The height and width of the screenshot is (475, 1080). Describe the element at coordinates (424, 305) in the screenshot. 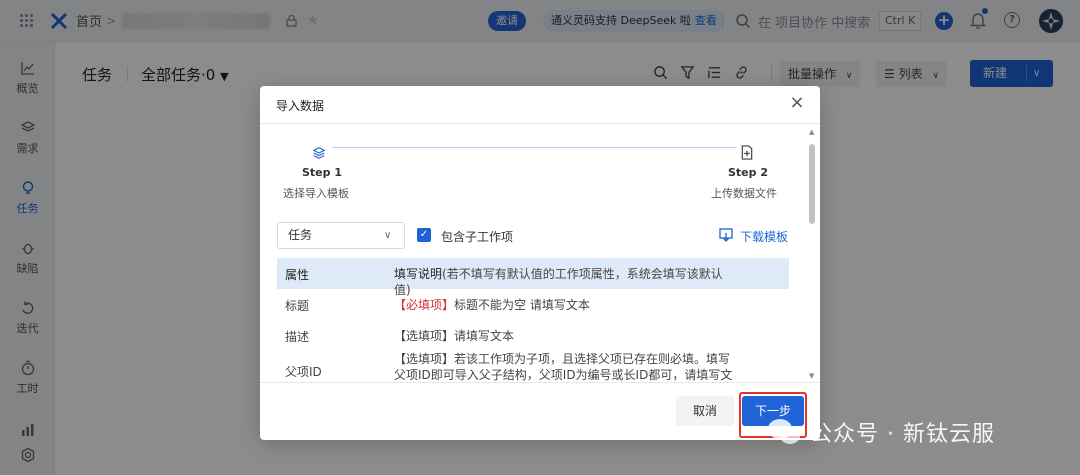

I see `required-tag: 【必填项】` at that location.